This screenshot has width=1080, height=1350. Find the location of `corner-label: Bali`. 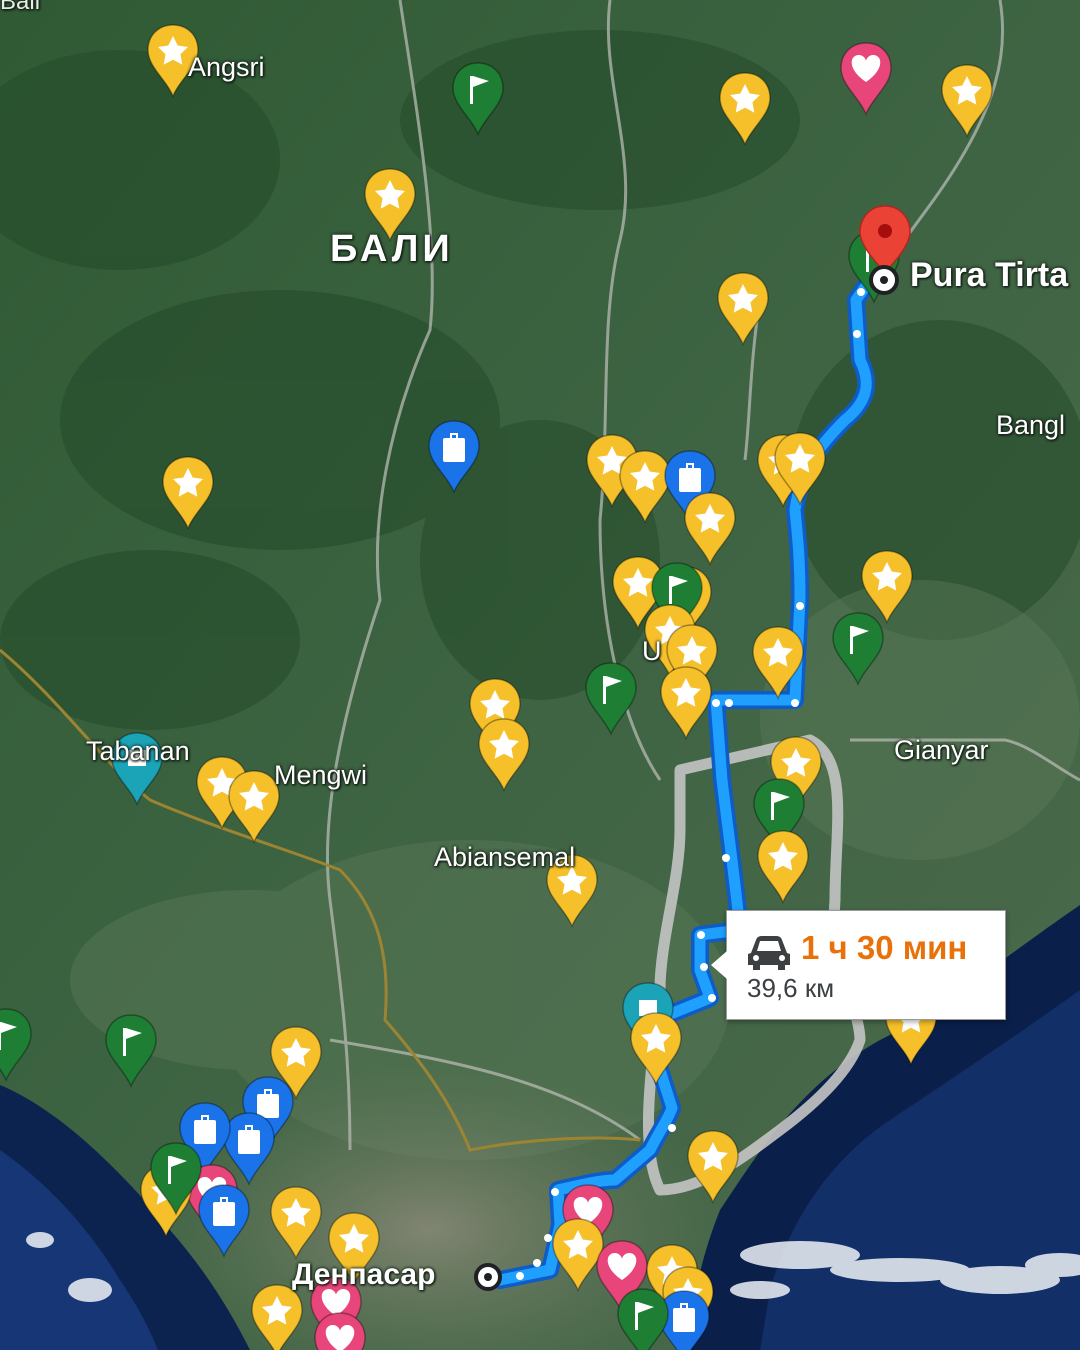

corner-label: Bali is located at coordinates (20, 7).